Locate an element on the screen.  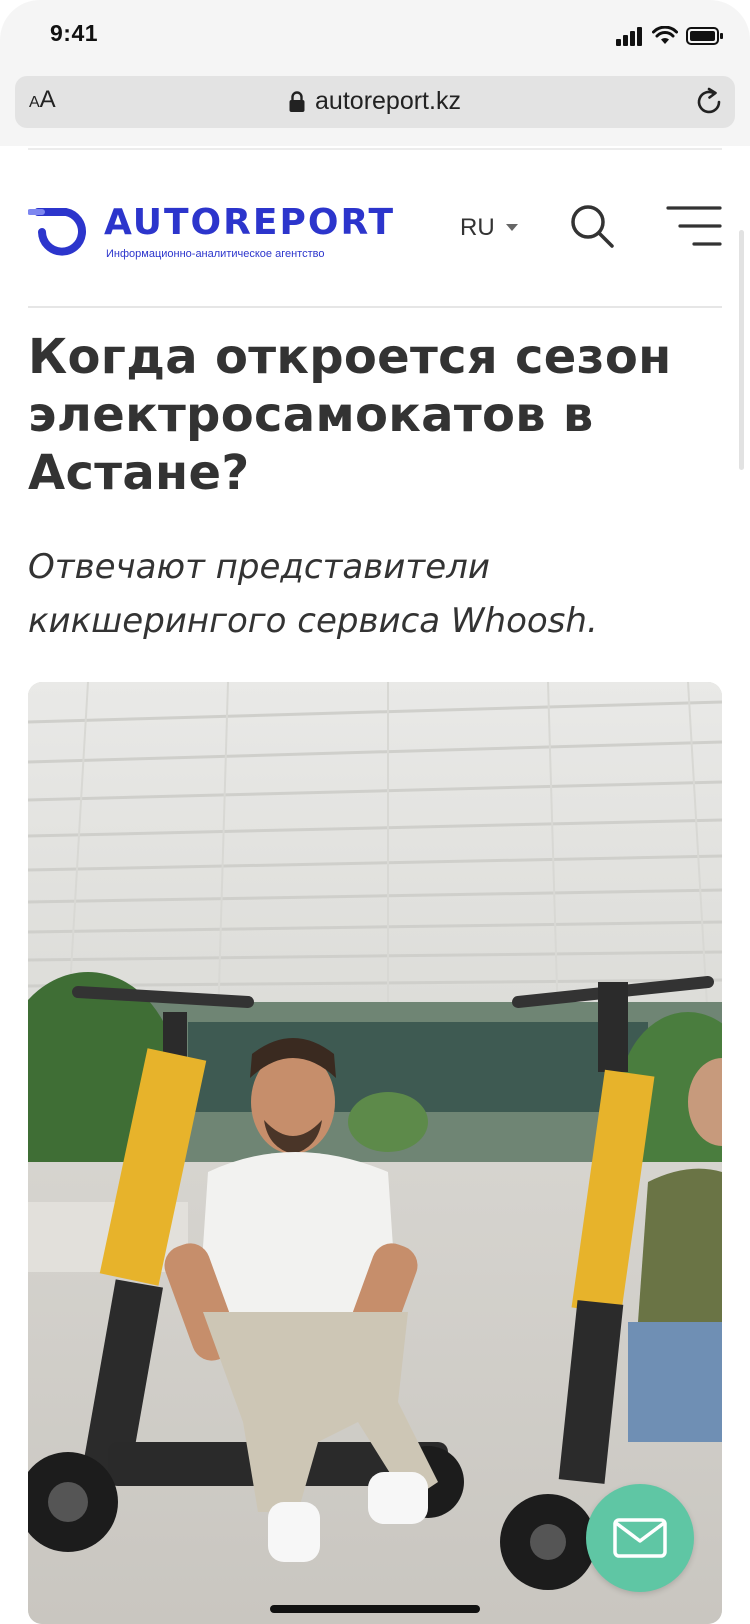
contact-mail-button is located at coordinates (640, 1538).